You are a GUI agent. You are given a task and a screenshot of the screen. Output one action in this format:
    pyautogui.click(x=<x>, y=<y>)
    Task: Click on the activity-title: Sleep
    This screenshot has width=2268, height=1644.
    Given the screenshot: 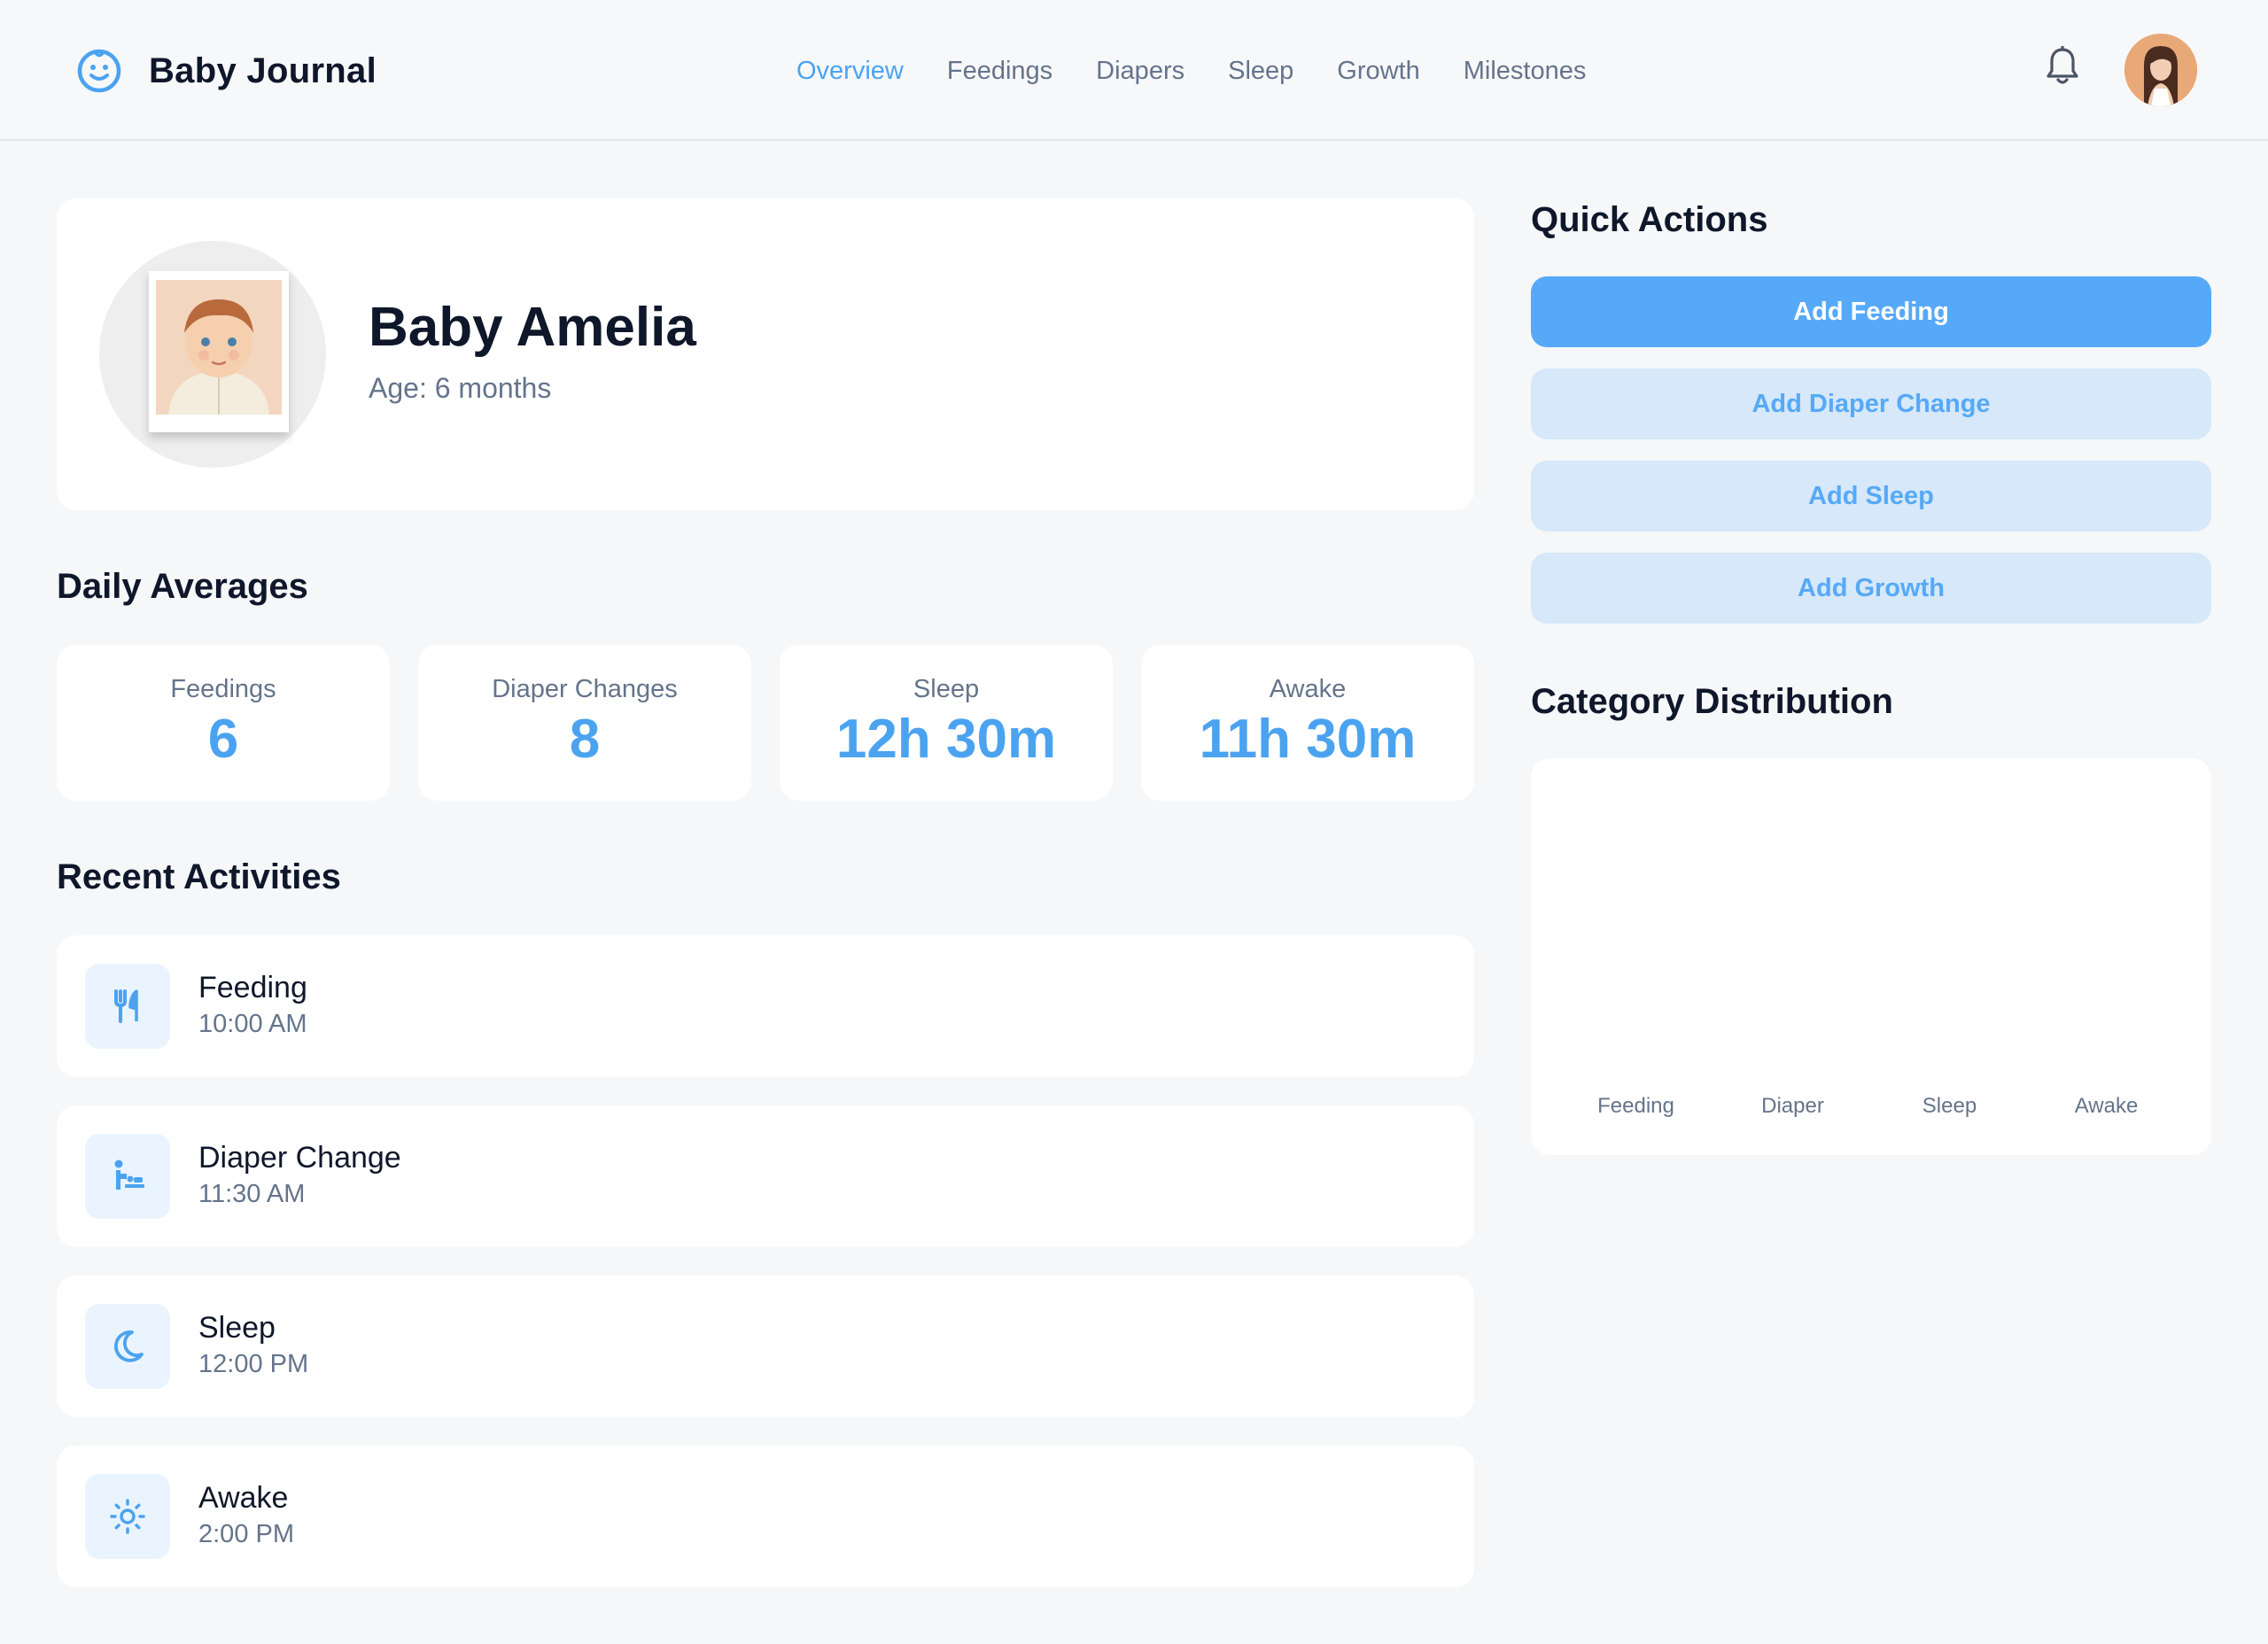 What is the action you would take?
    pyautogui.click(x=237, y=1328)
    